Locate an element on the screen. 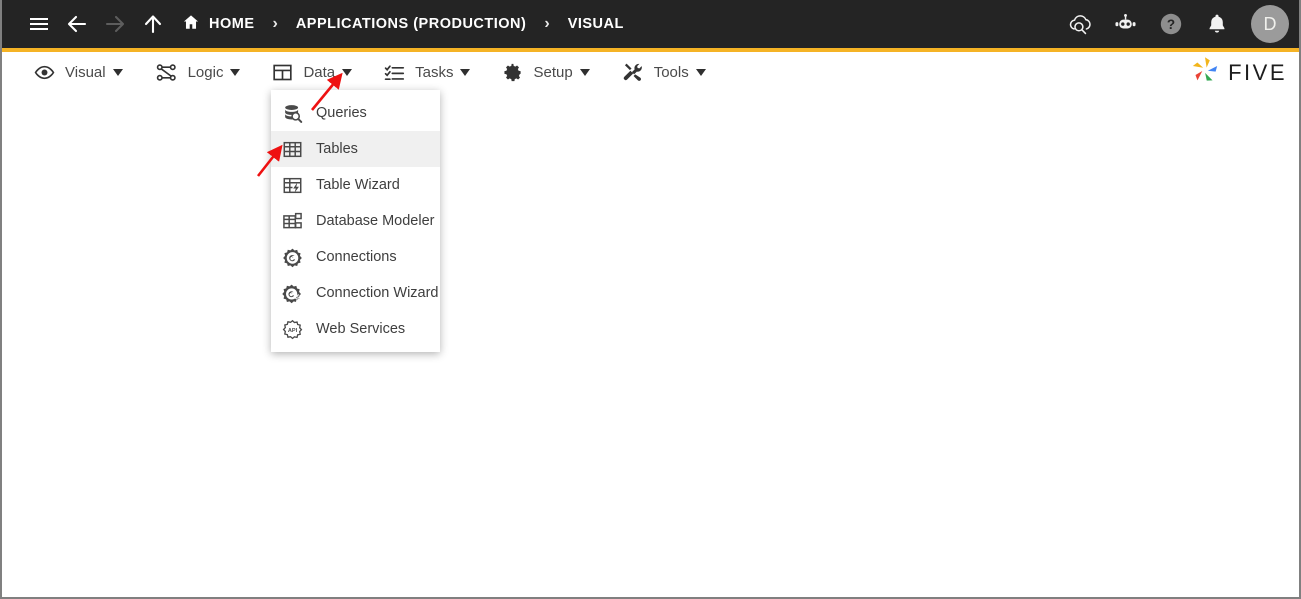  menu-option-database-modeler: Database Modeler is located at coordinates (355, 221).